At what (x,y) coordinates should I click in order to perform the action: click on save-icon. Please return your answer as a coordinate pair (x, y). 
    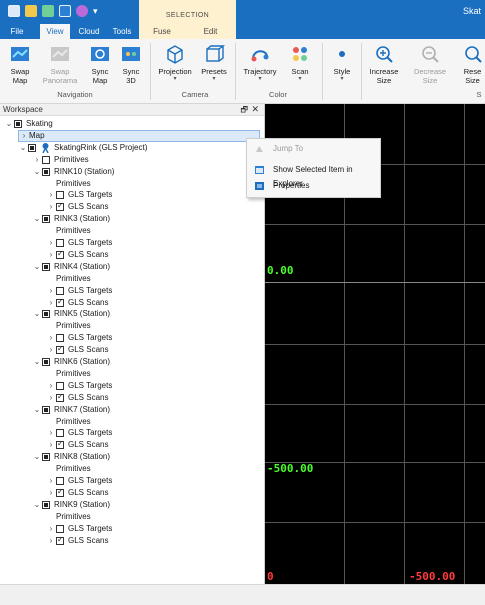
    Looking at the image, I should click on (14, 11).